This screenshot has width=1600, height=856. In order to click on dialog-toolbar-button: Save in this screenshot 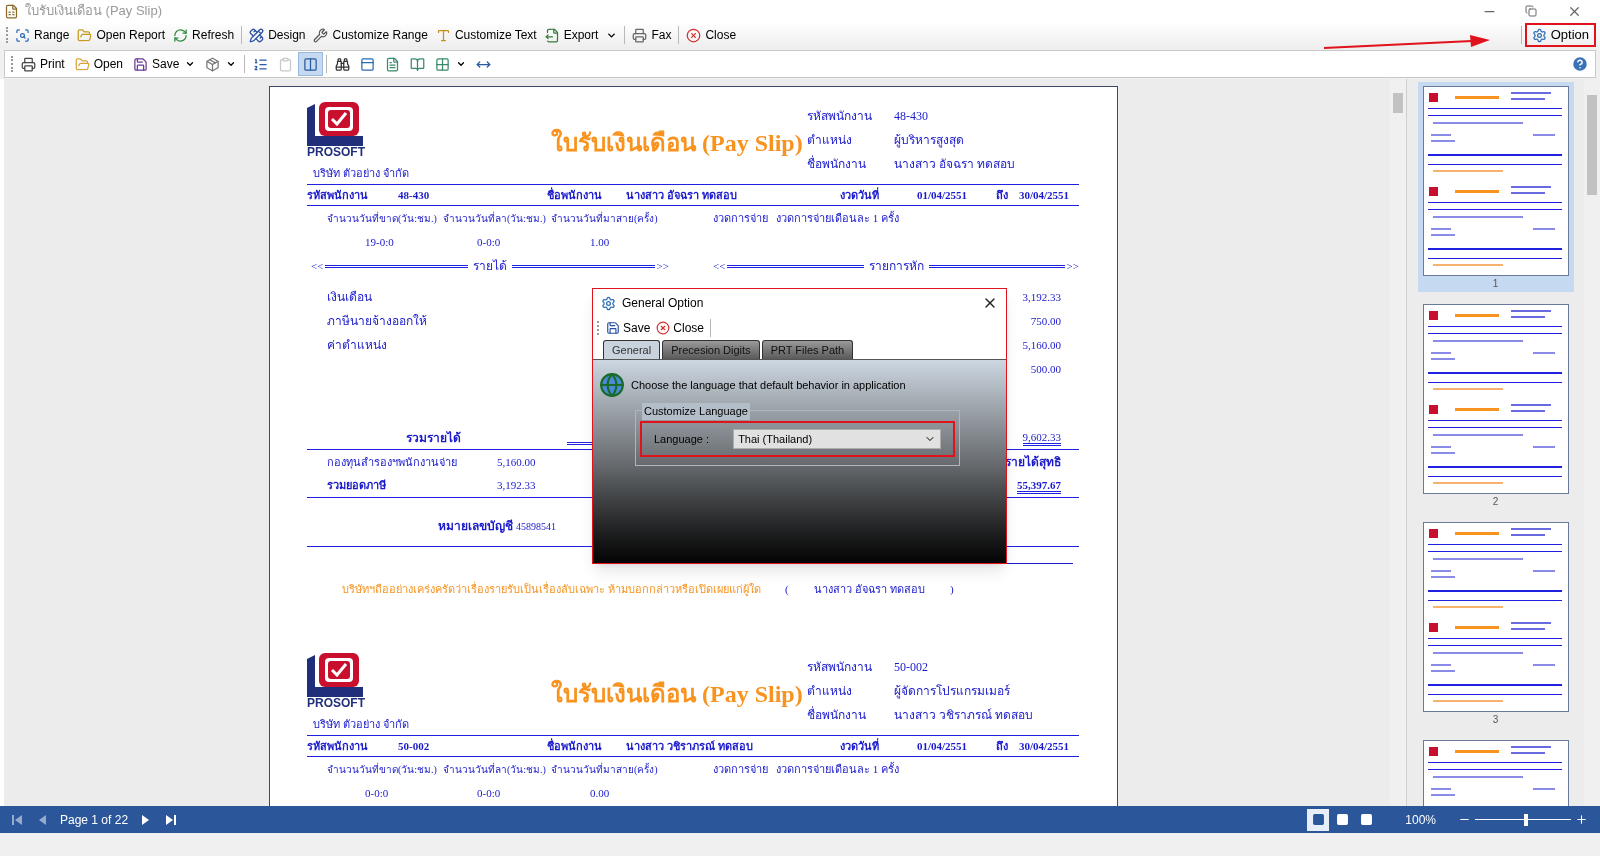, I will do `click(628, 328)`.